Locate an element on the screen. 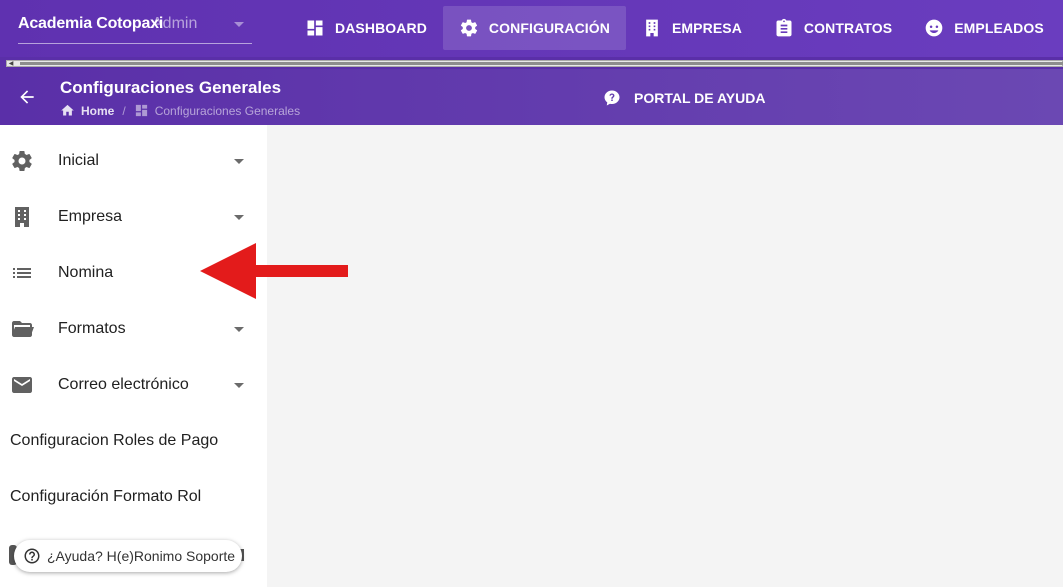 This screenshot has height=587, width=1063. nav-configuracion: CONFIGURACIÓN is located at coordinates (534, 28).